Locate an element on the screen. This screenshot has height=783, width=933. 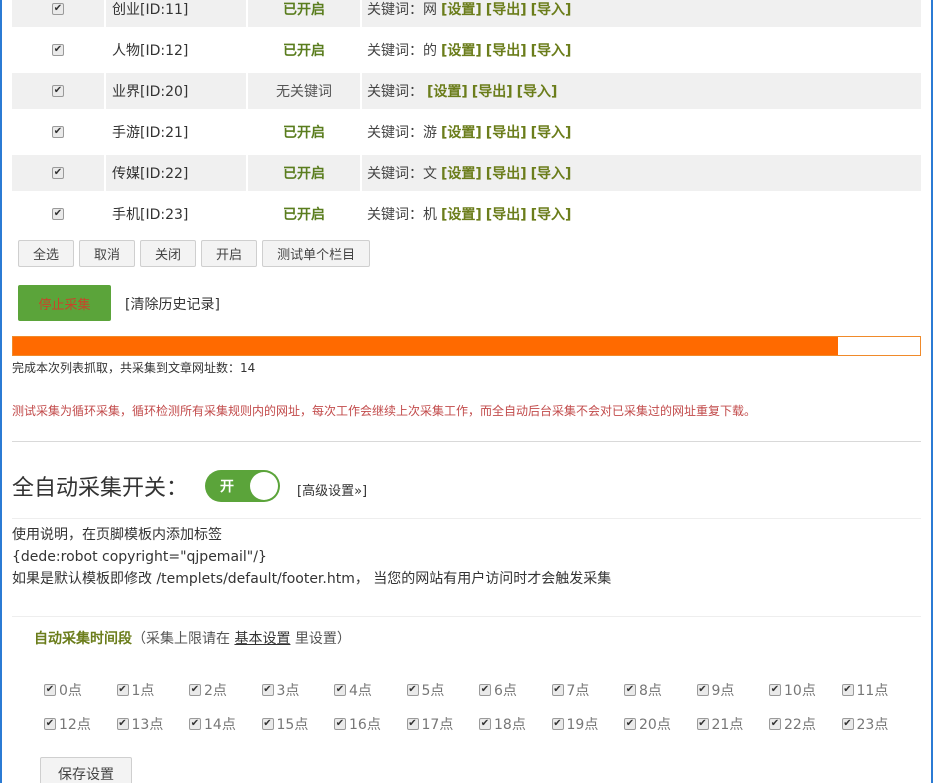
hour-checkbox-item: ✔ 0点 is located at coordinates (80, 690).